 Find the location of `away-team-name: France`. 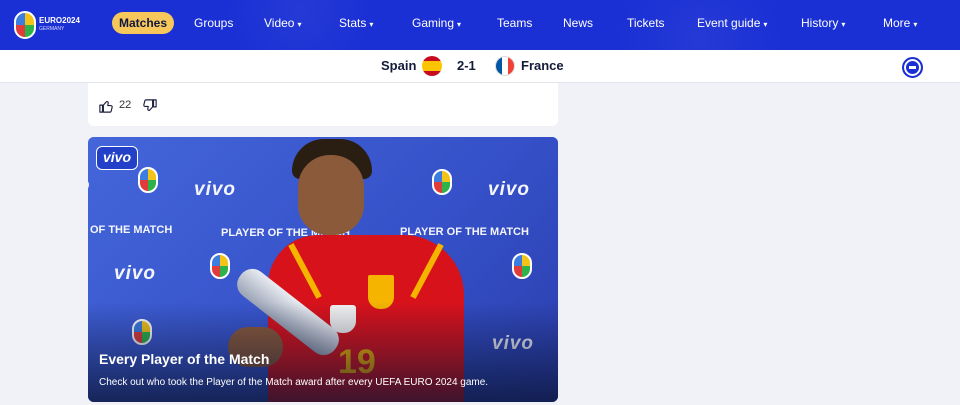

away-team-name: France is located at coordinates (542, 65).